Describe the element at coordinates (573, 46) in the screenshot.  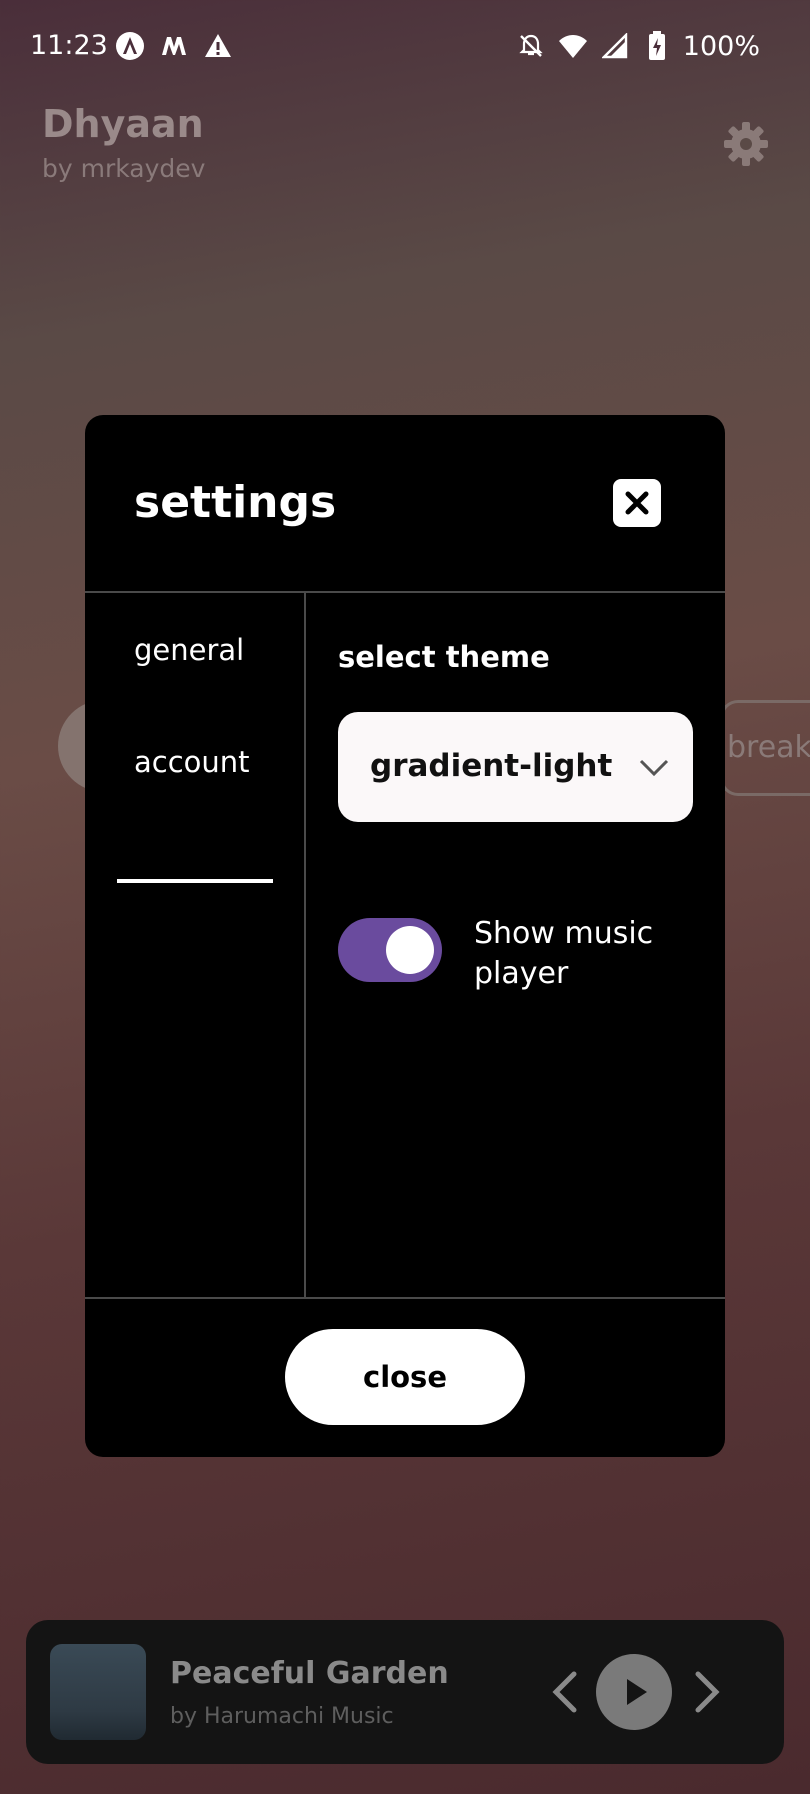
I see `wifi-icon` at that location.